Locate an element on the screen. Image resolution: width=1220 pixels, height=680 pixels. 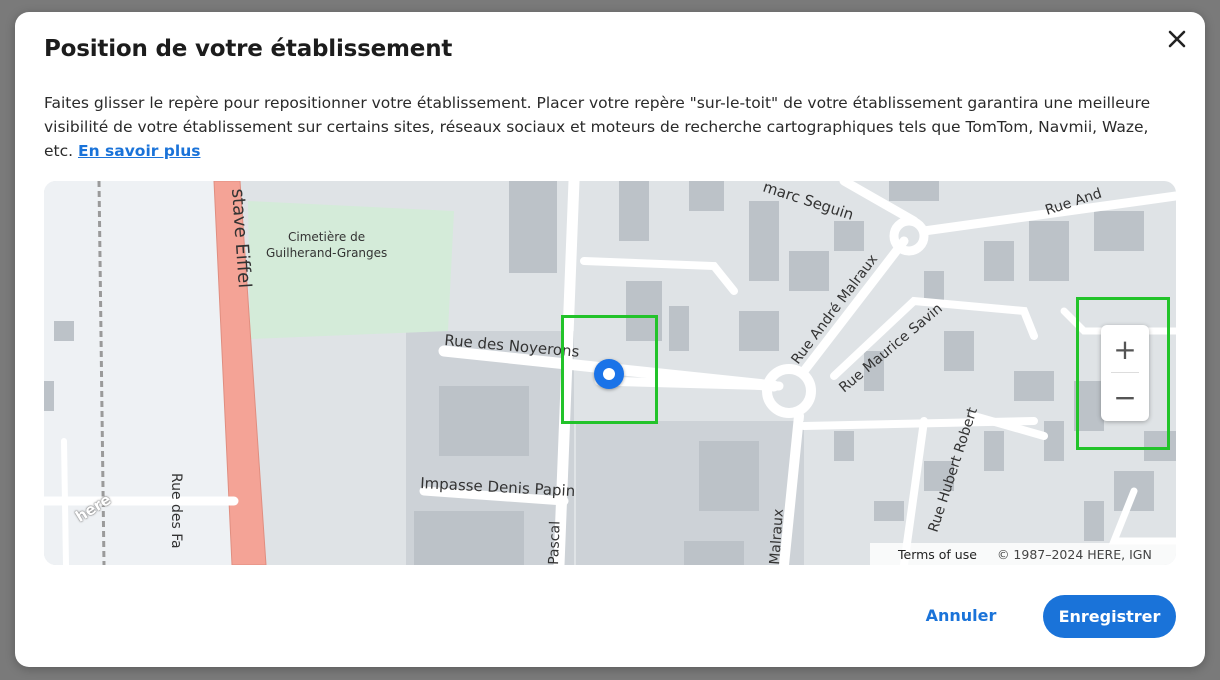
close-icon is located at coordinates (1177, 39).